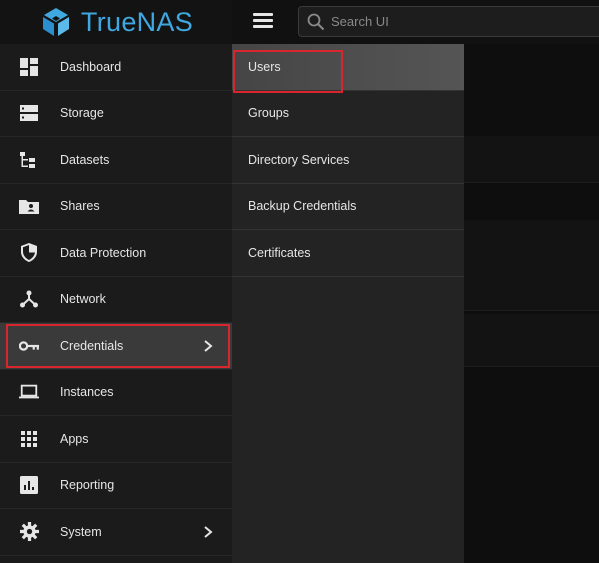  Describe the element at coordinates (348, 160) in the screenshot. I see `submenu-item-directory-services: Directory Services` at that location.